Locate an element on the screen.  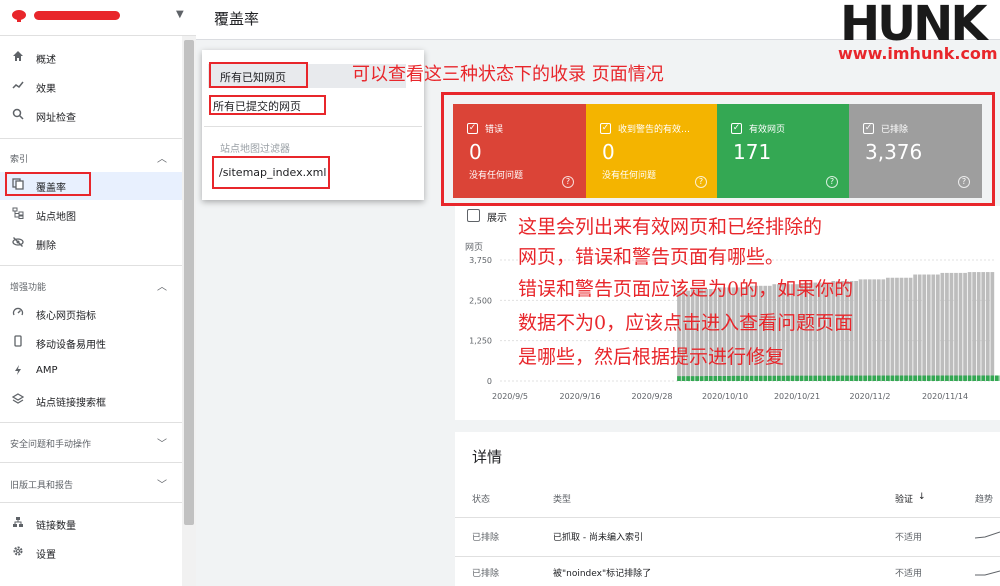
sidebar-item-core-web-vitals: 核心网页指标 is located at coordinates (91, 314).